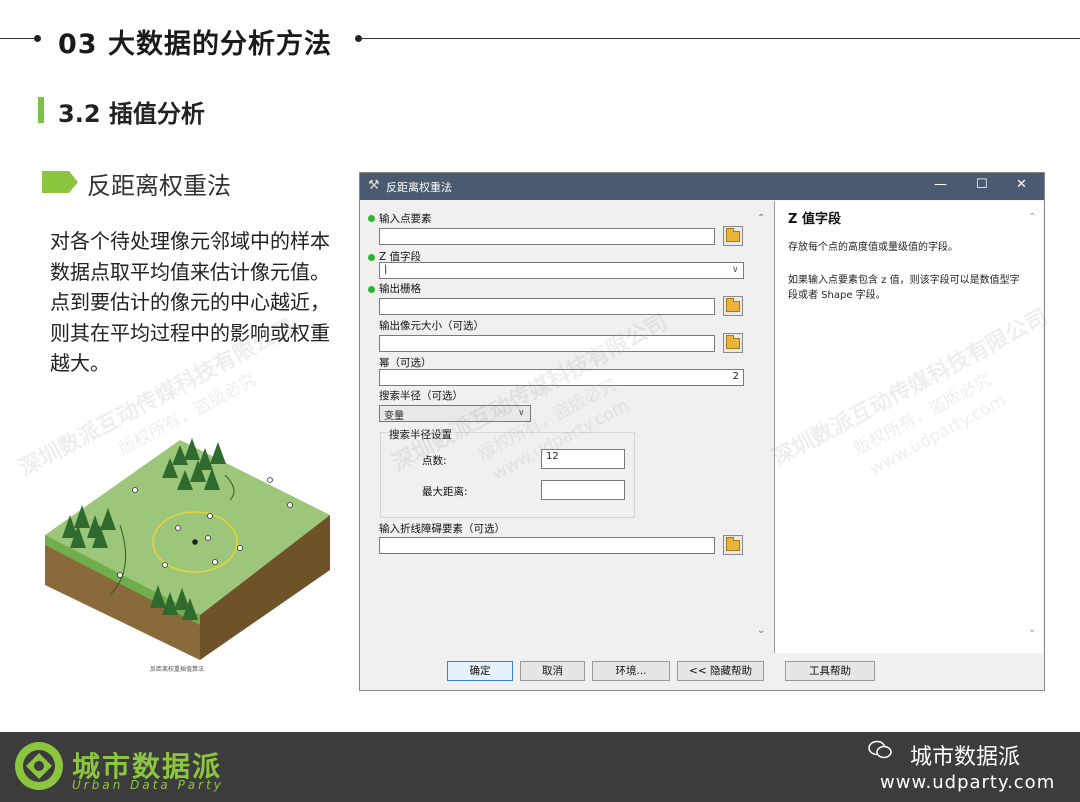  Describe the element at coordinates (762, 427) in the screenshot. I see `parameters-scrollbar: ⌃ ⌄` at that location.